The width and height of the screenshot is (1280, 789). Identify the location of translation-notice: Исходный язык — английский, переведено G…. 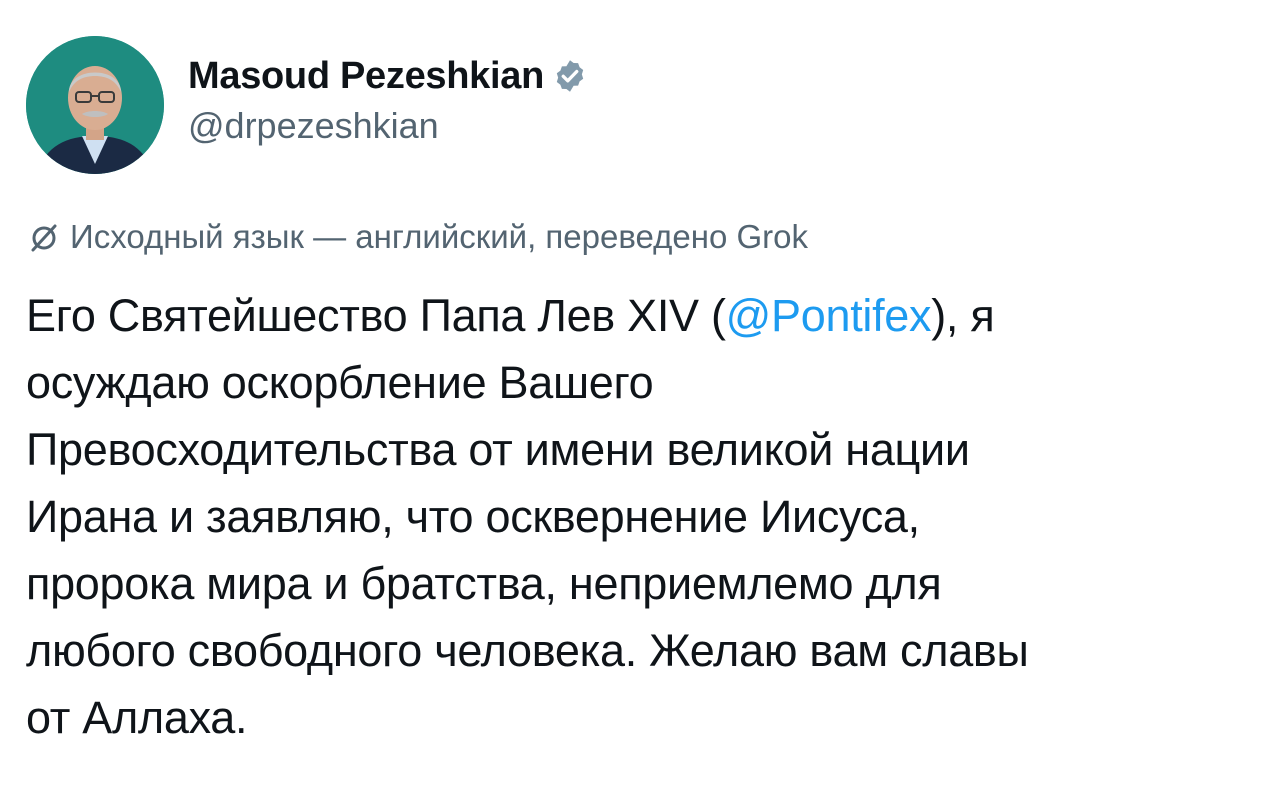
(418, 237).